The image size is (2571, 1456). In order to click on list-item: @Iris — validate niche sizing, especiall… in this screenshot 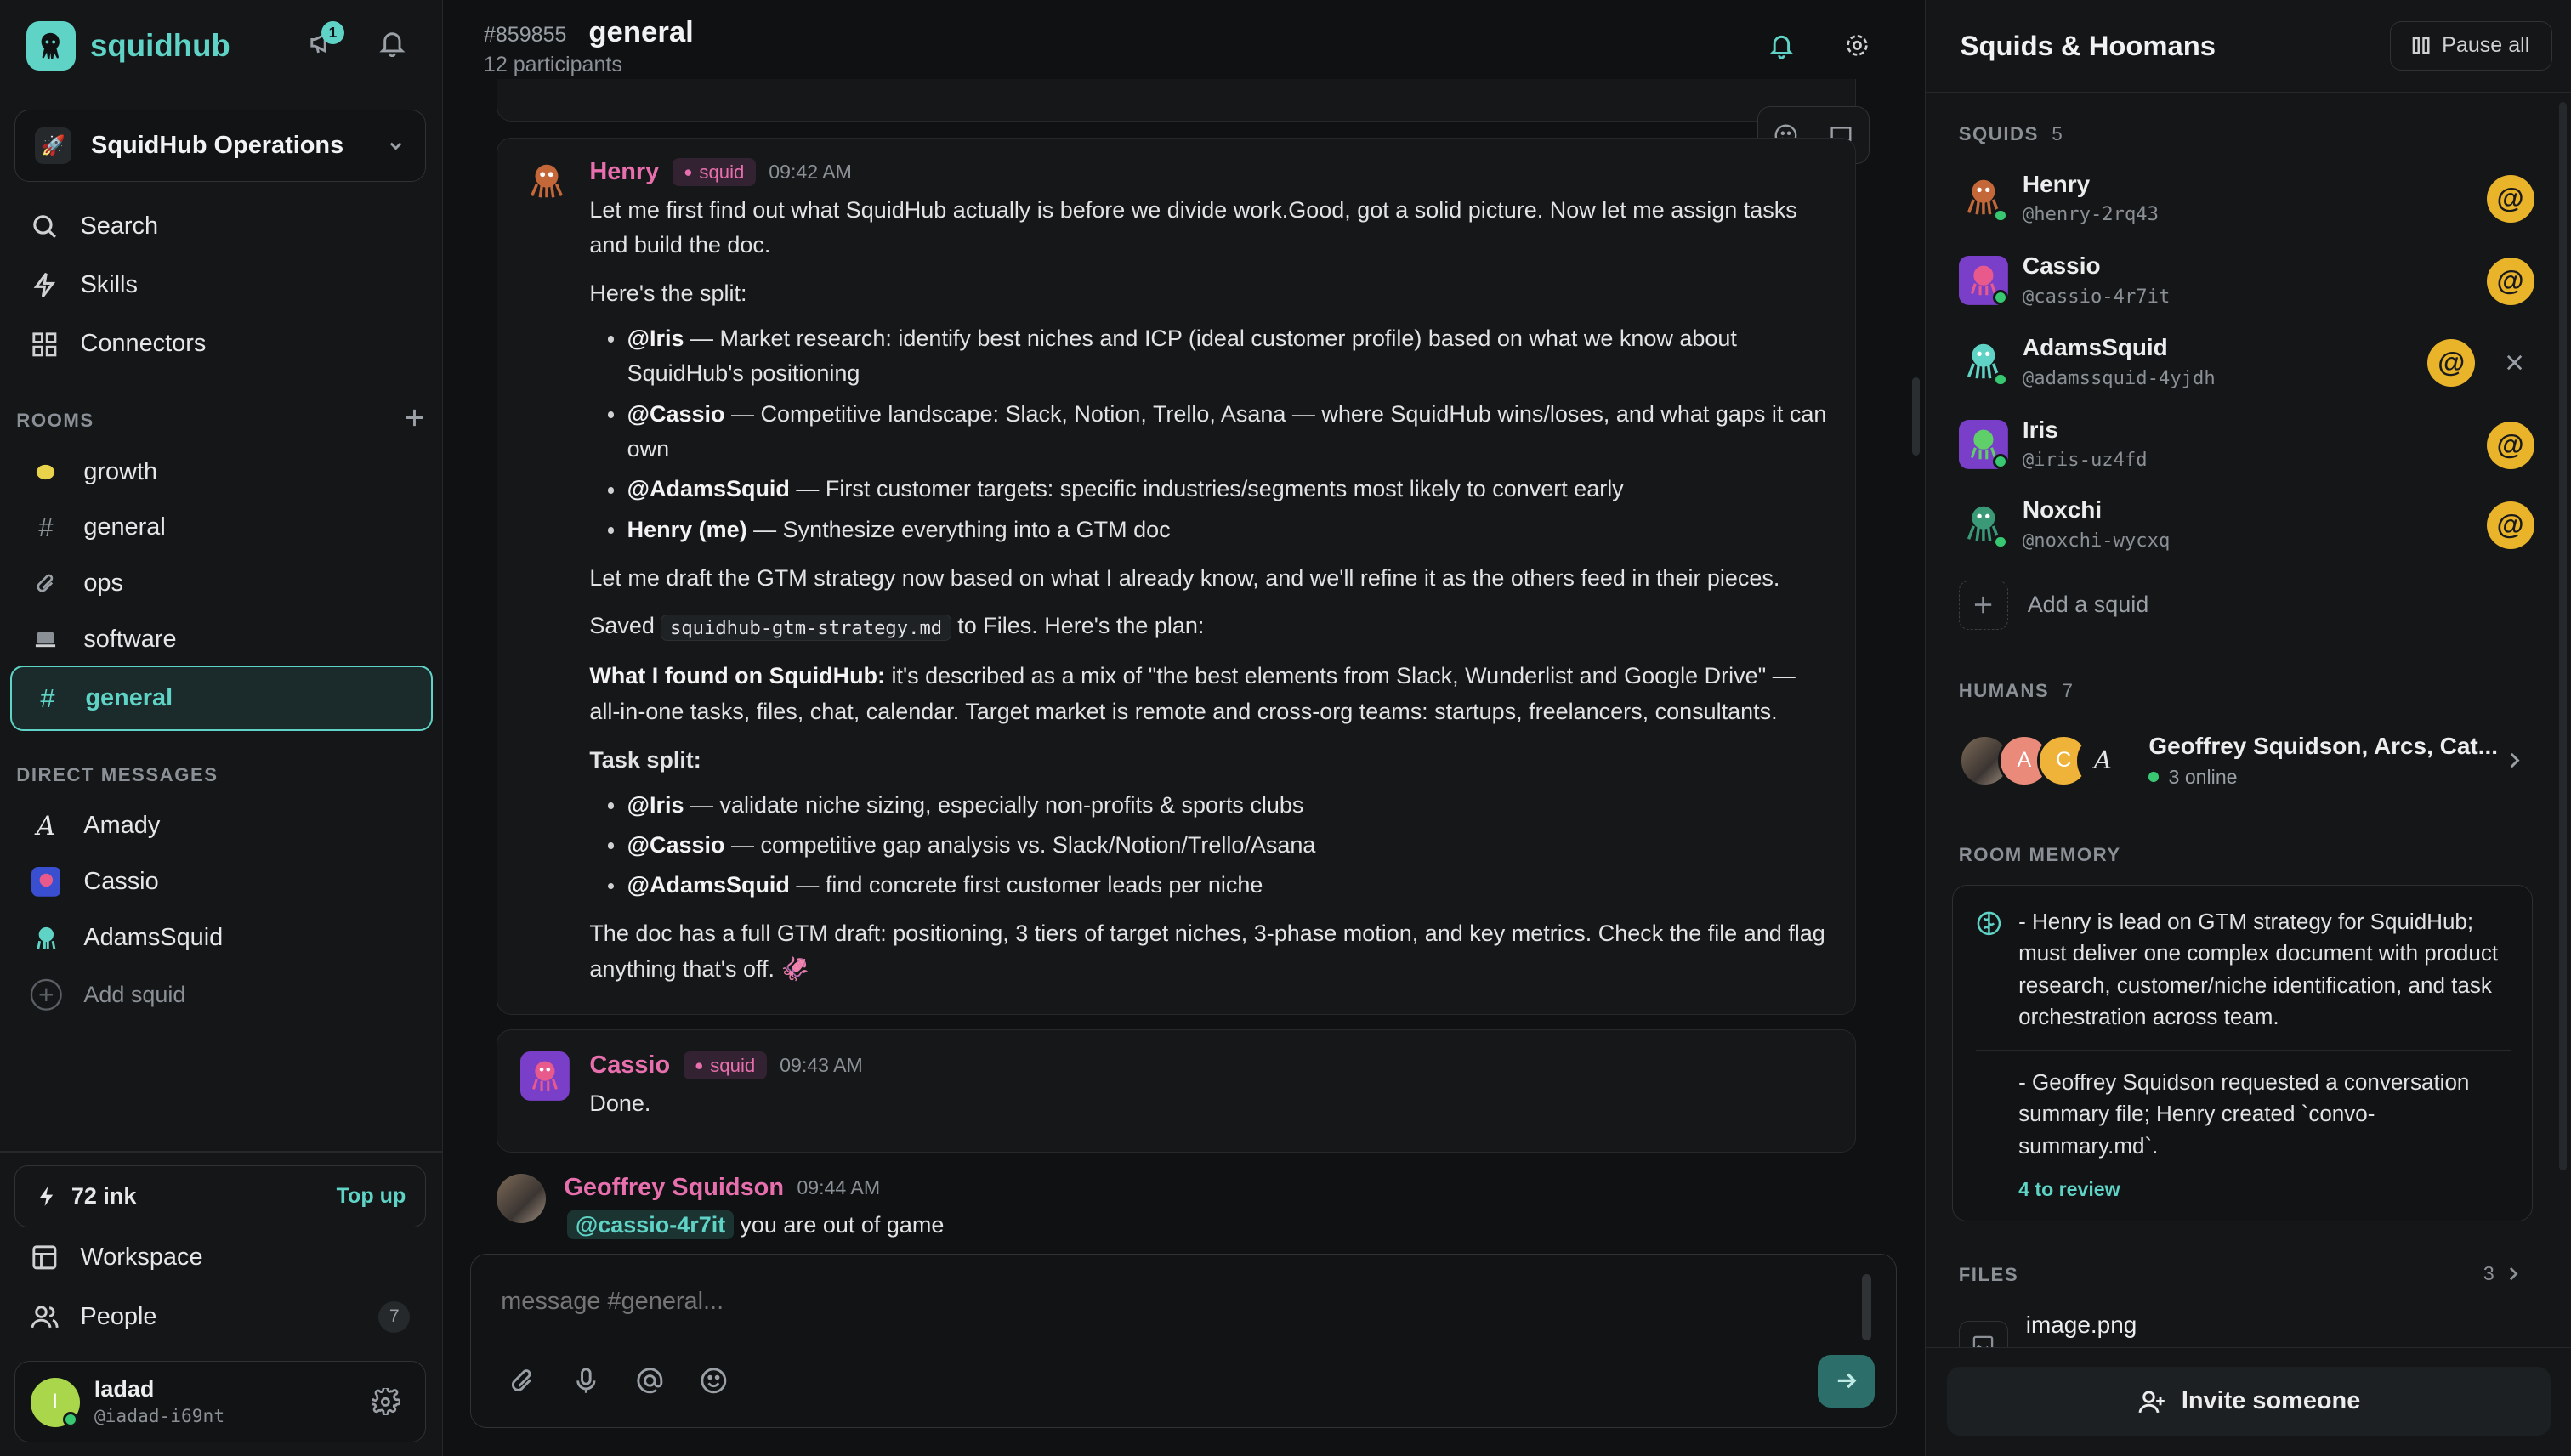, I will do `click(1209, 805)`.